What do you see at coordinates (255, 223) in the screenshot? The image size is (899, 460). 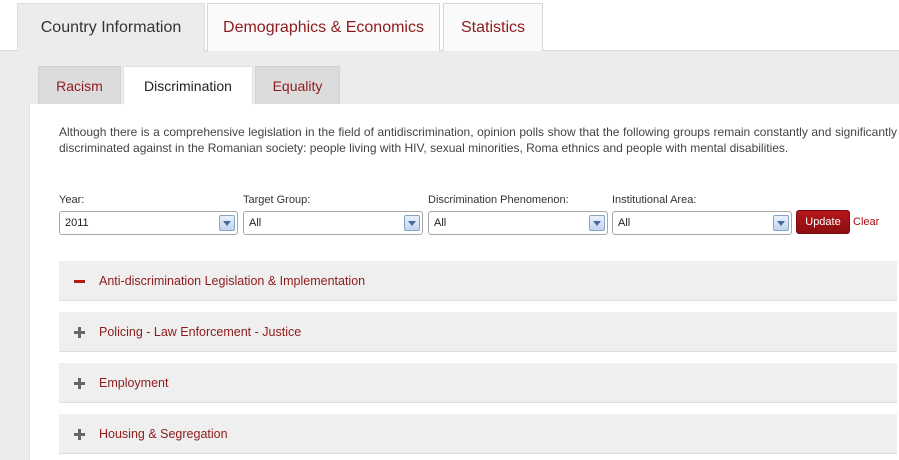 I see `target-group-value: All` at bounding box center [255, 223].